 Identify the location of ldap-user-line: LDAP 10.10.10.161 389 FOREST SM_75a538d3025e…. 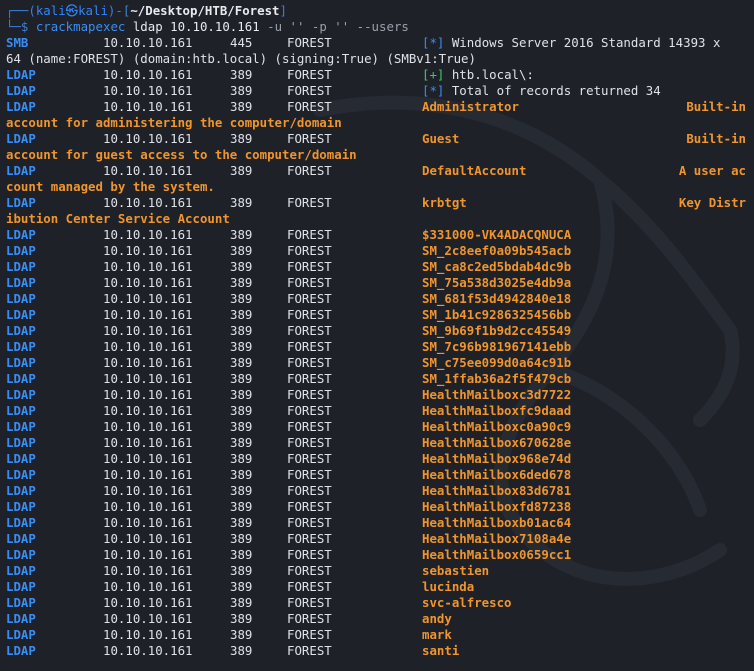
(379, 283).